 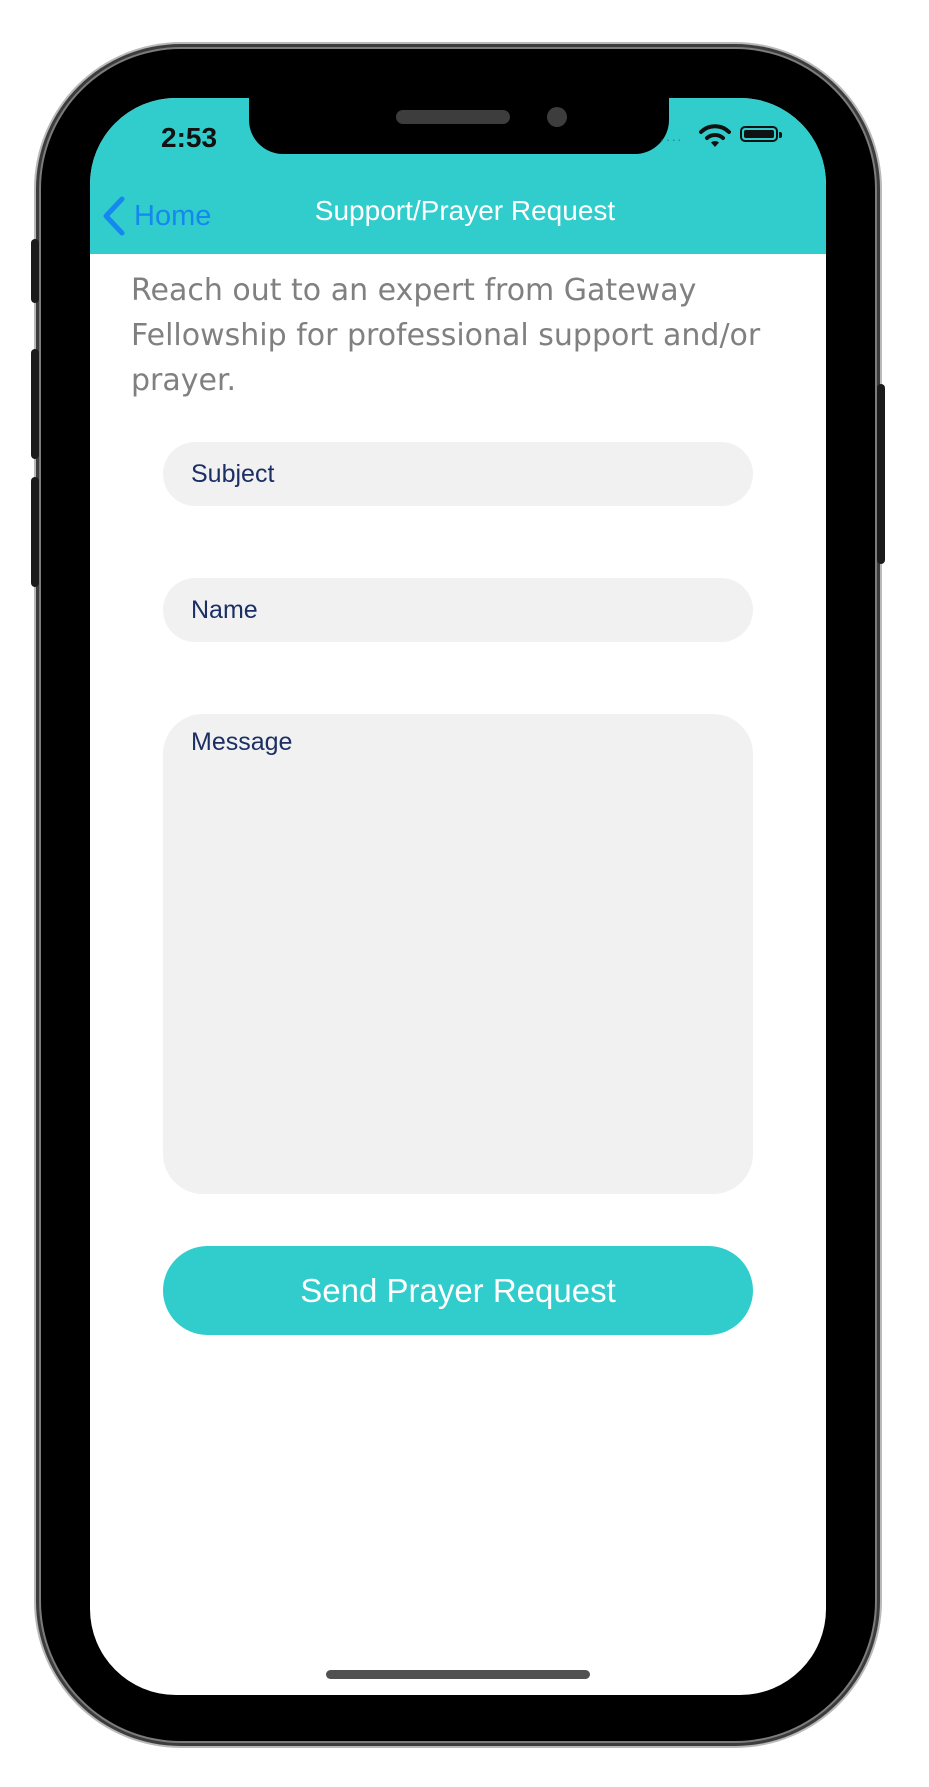 I want to click on battery-icon, so click(x=761, y=134).